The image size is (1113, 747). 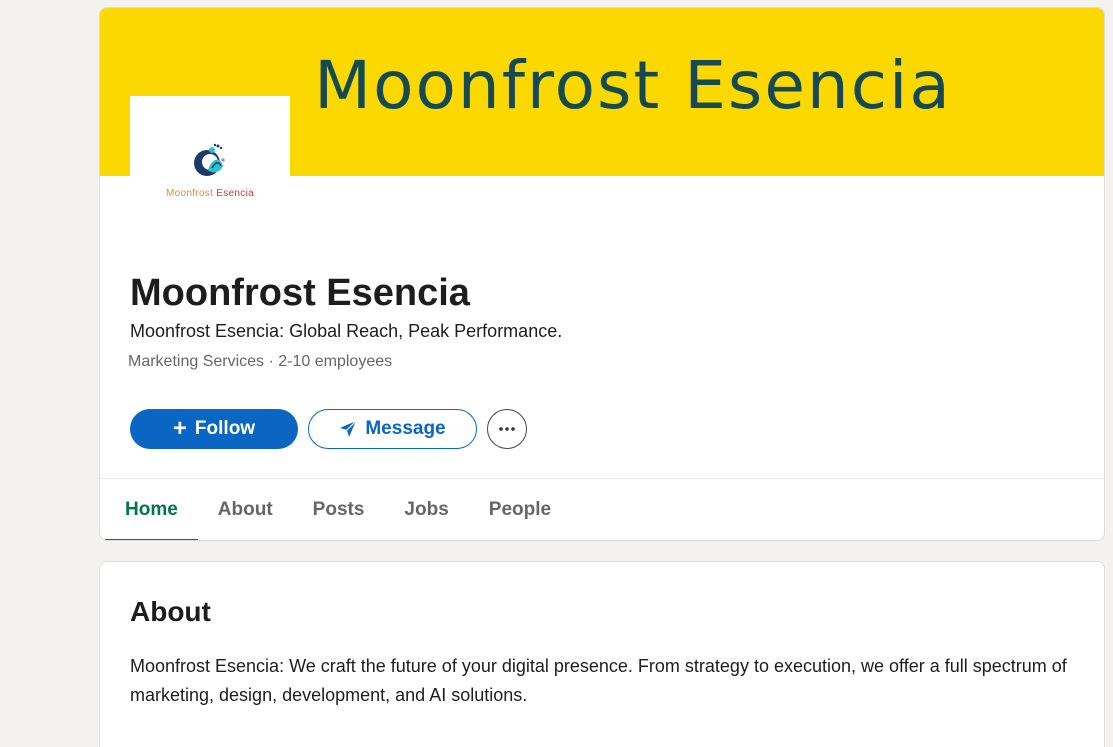 What do you see at coordinates (190, 193) in the screenshot?
I see `logo-caption-word1: Moonfrost` at bounding box center [190, 193].